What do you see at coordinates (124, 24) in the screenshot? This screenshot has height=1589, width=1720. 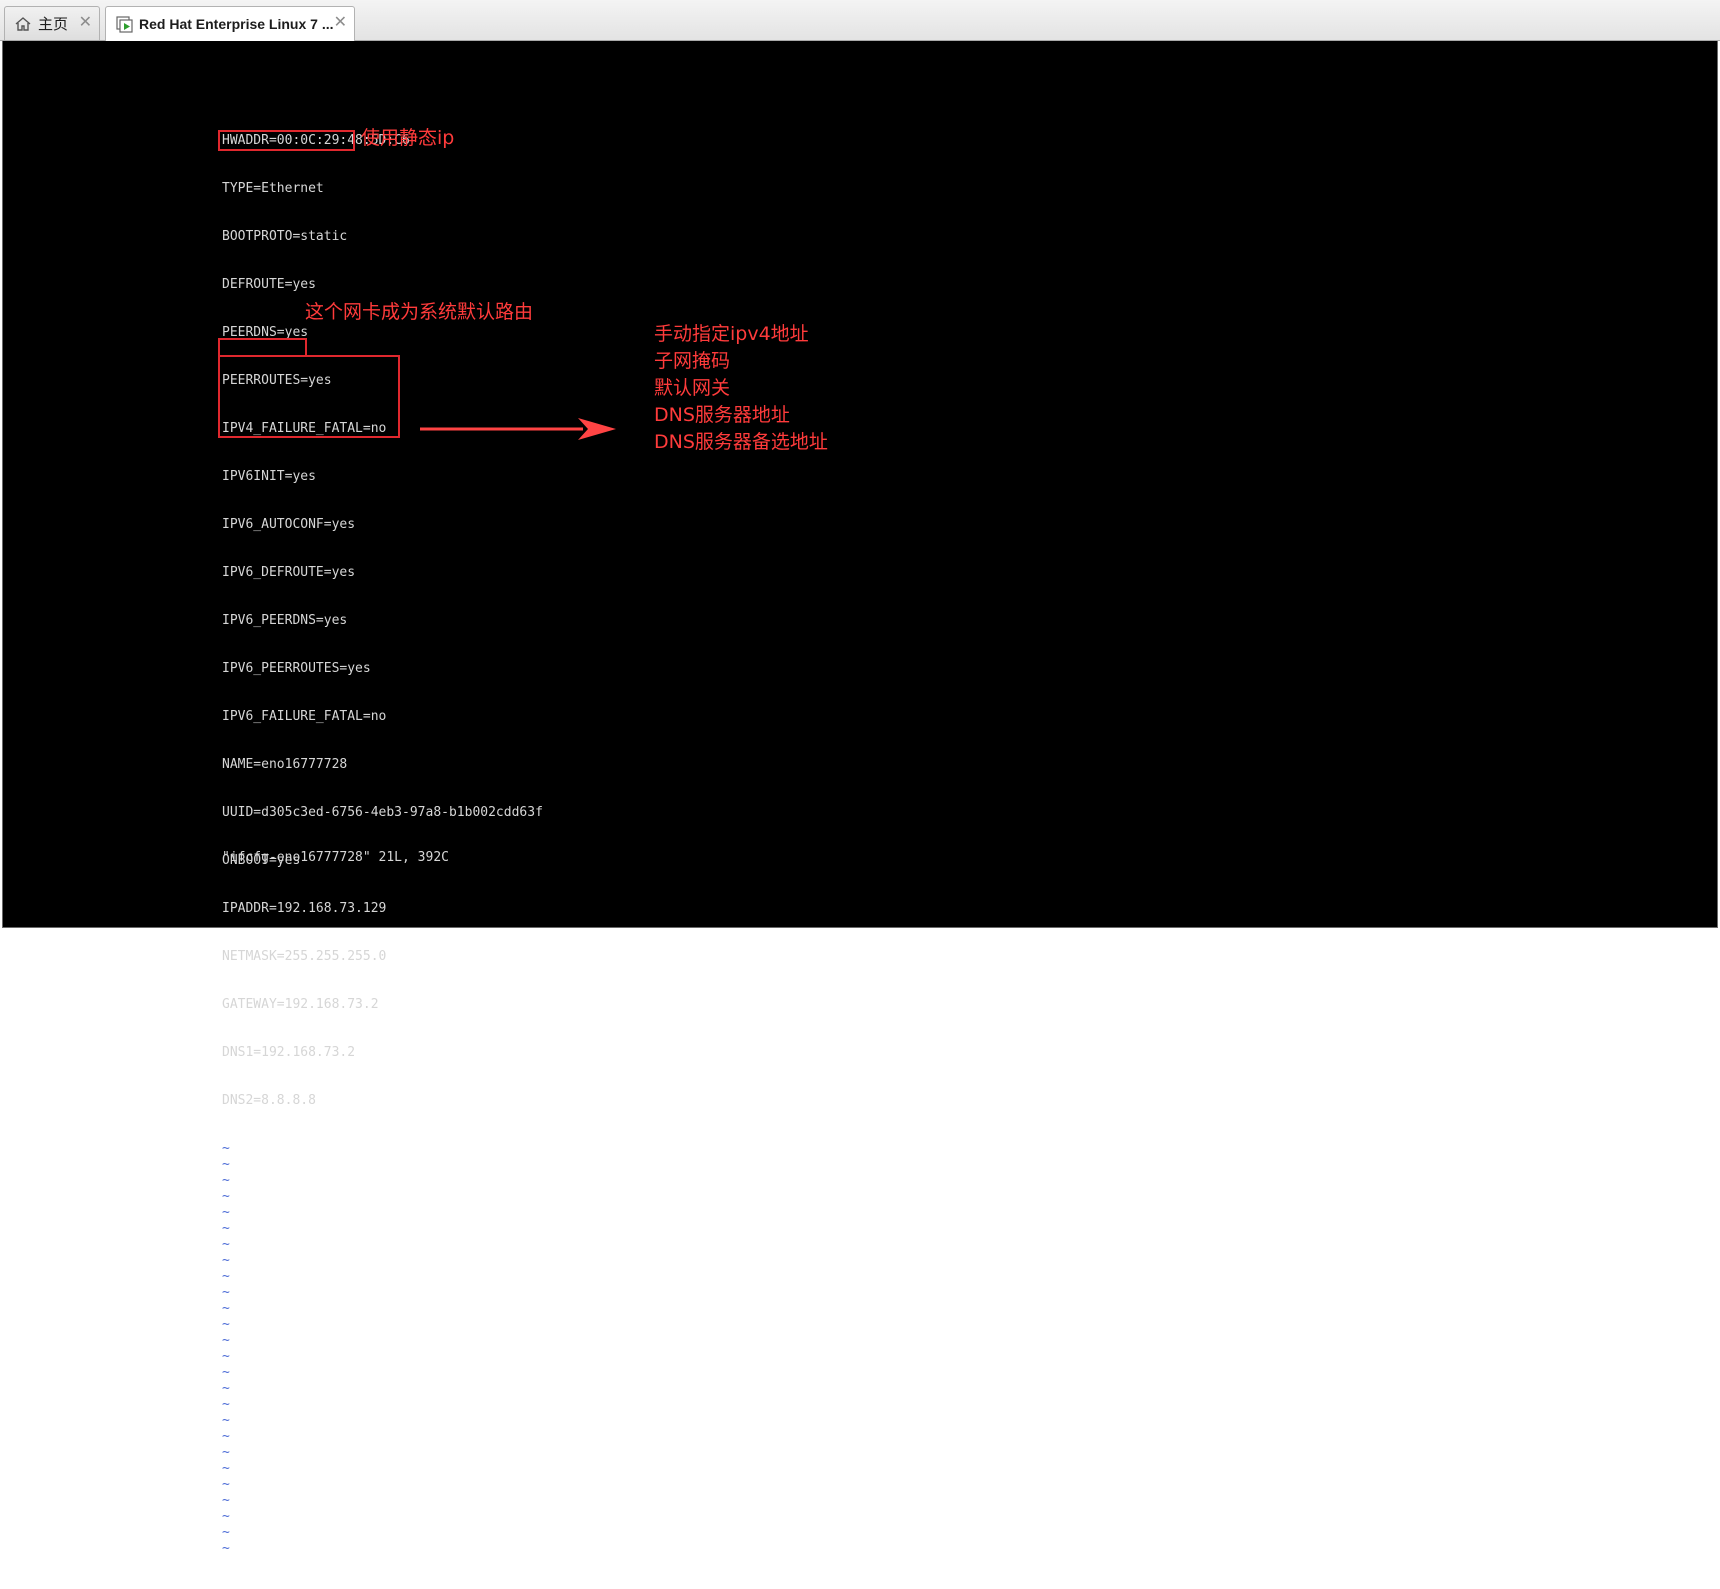 I see `vm-play-icon` at bounding box center [124, 24].